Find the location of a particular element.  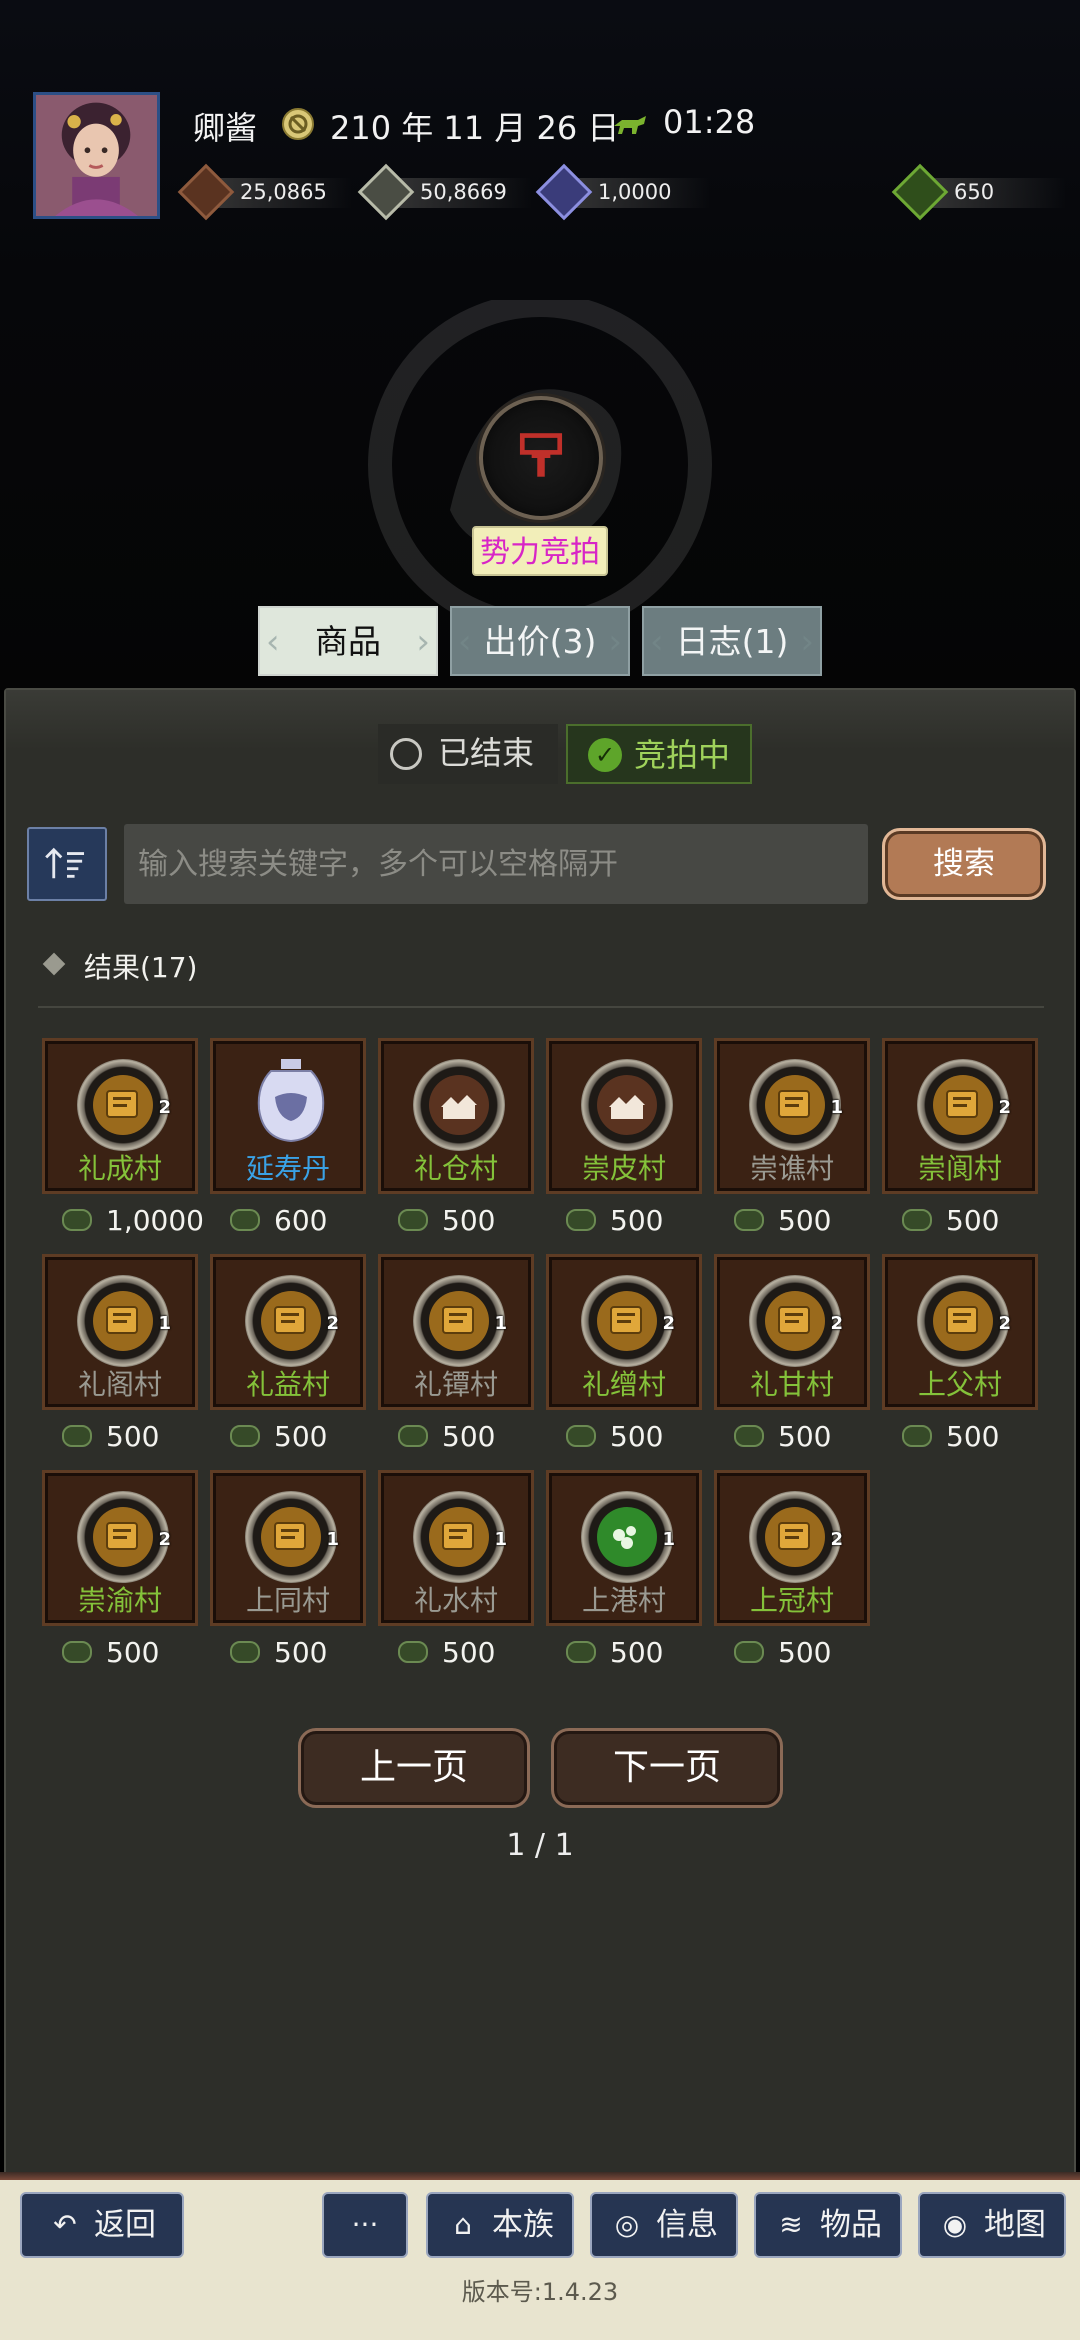

nav-map-button: ◉ 地图 is located at coordinates (992, 2225).